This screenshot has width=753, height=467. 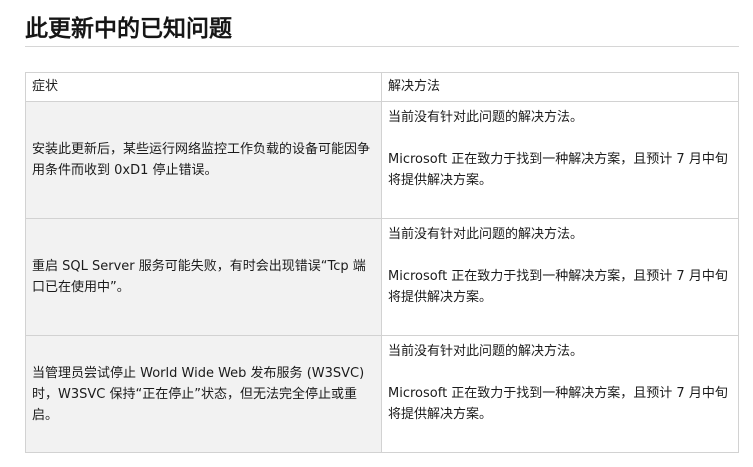 What do you see at coordinates (203, 87) in the screenshot?
I see `column-header-symptom: 症状` at bounding box center [203, 87].